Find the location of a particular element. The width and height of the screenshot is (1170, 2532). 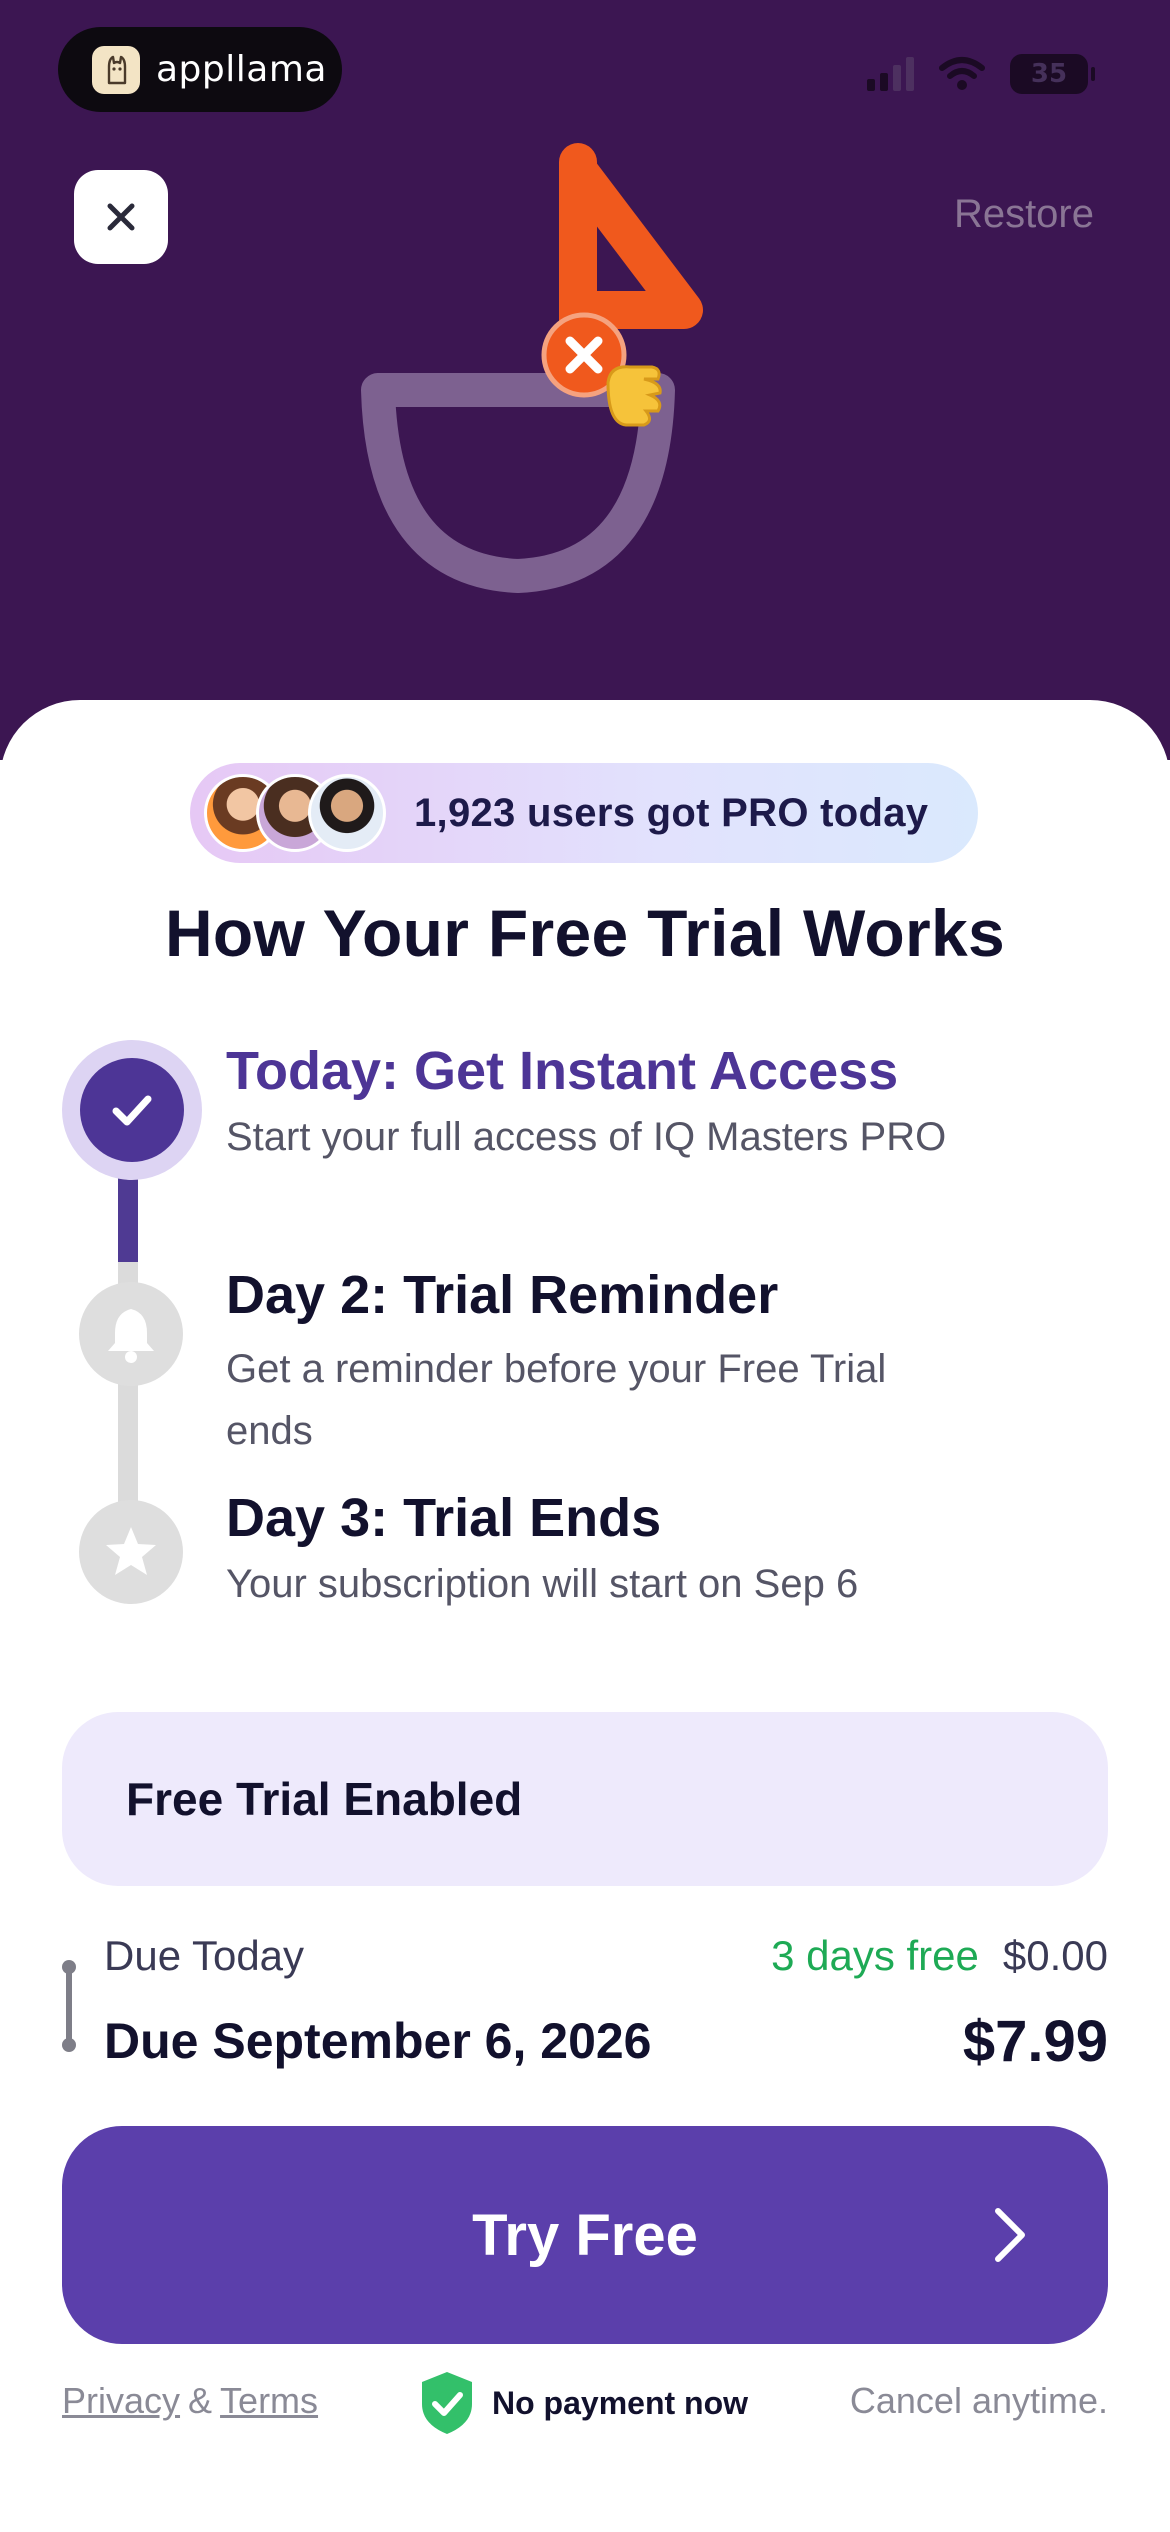

sailboat-illustration is located at coordinates (532, 368).